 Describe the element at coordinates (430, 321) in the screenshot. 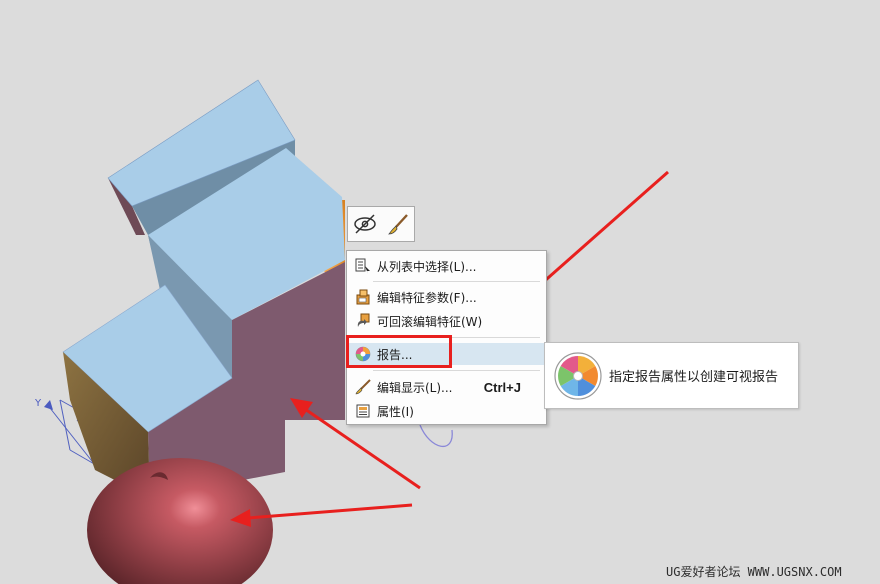

I see `menu-item-label: 可回滚编辑特征(W)` at that location.